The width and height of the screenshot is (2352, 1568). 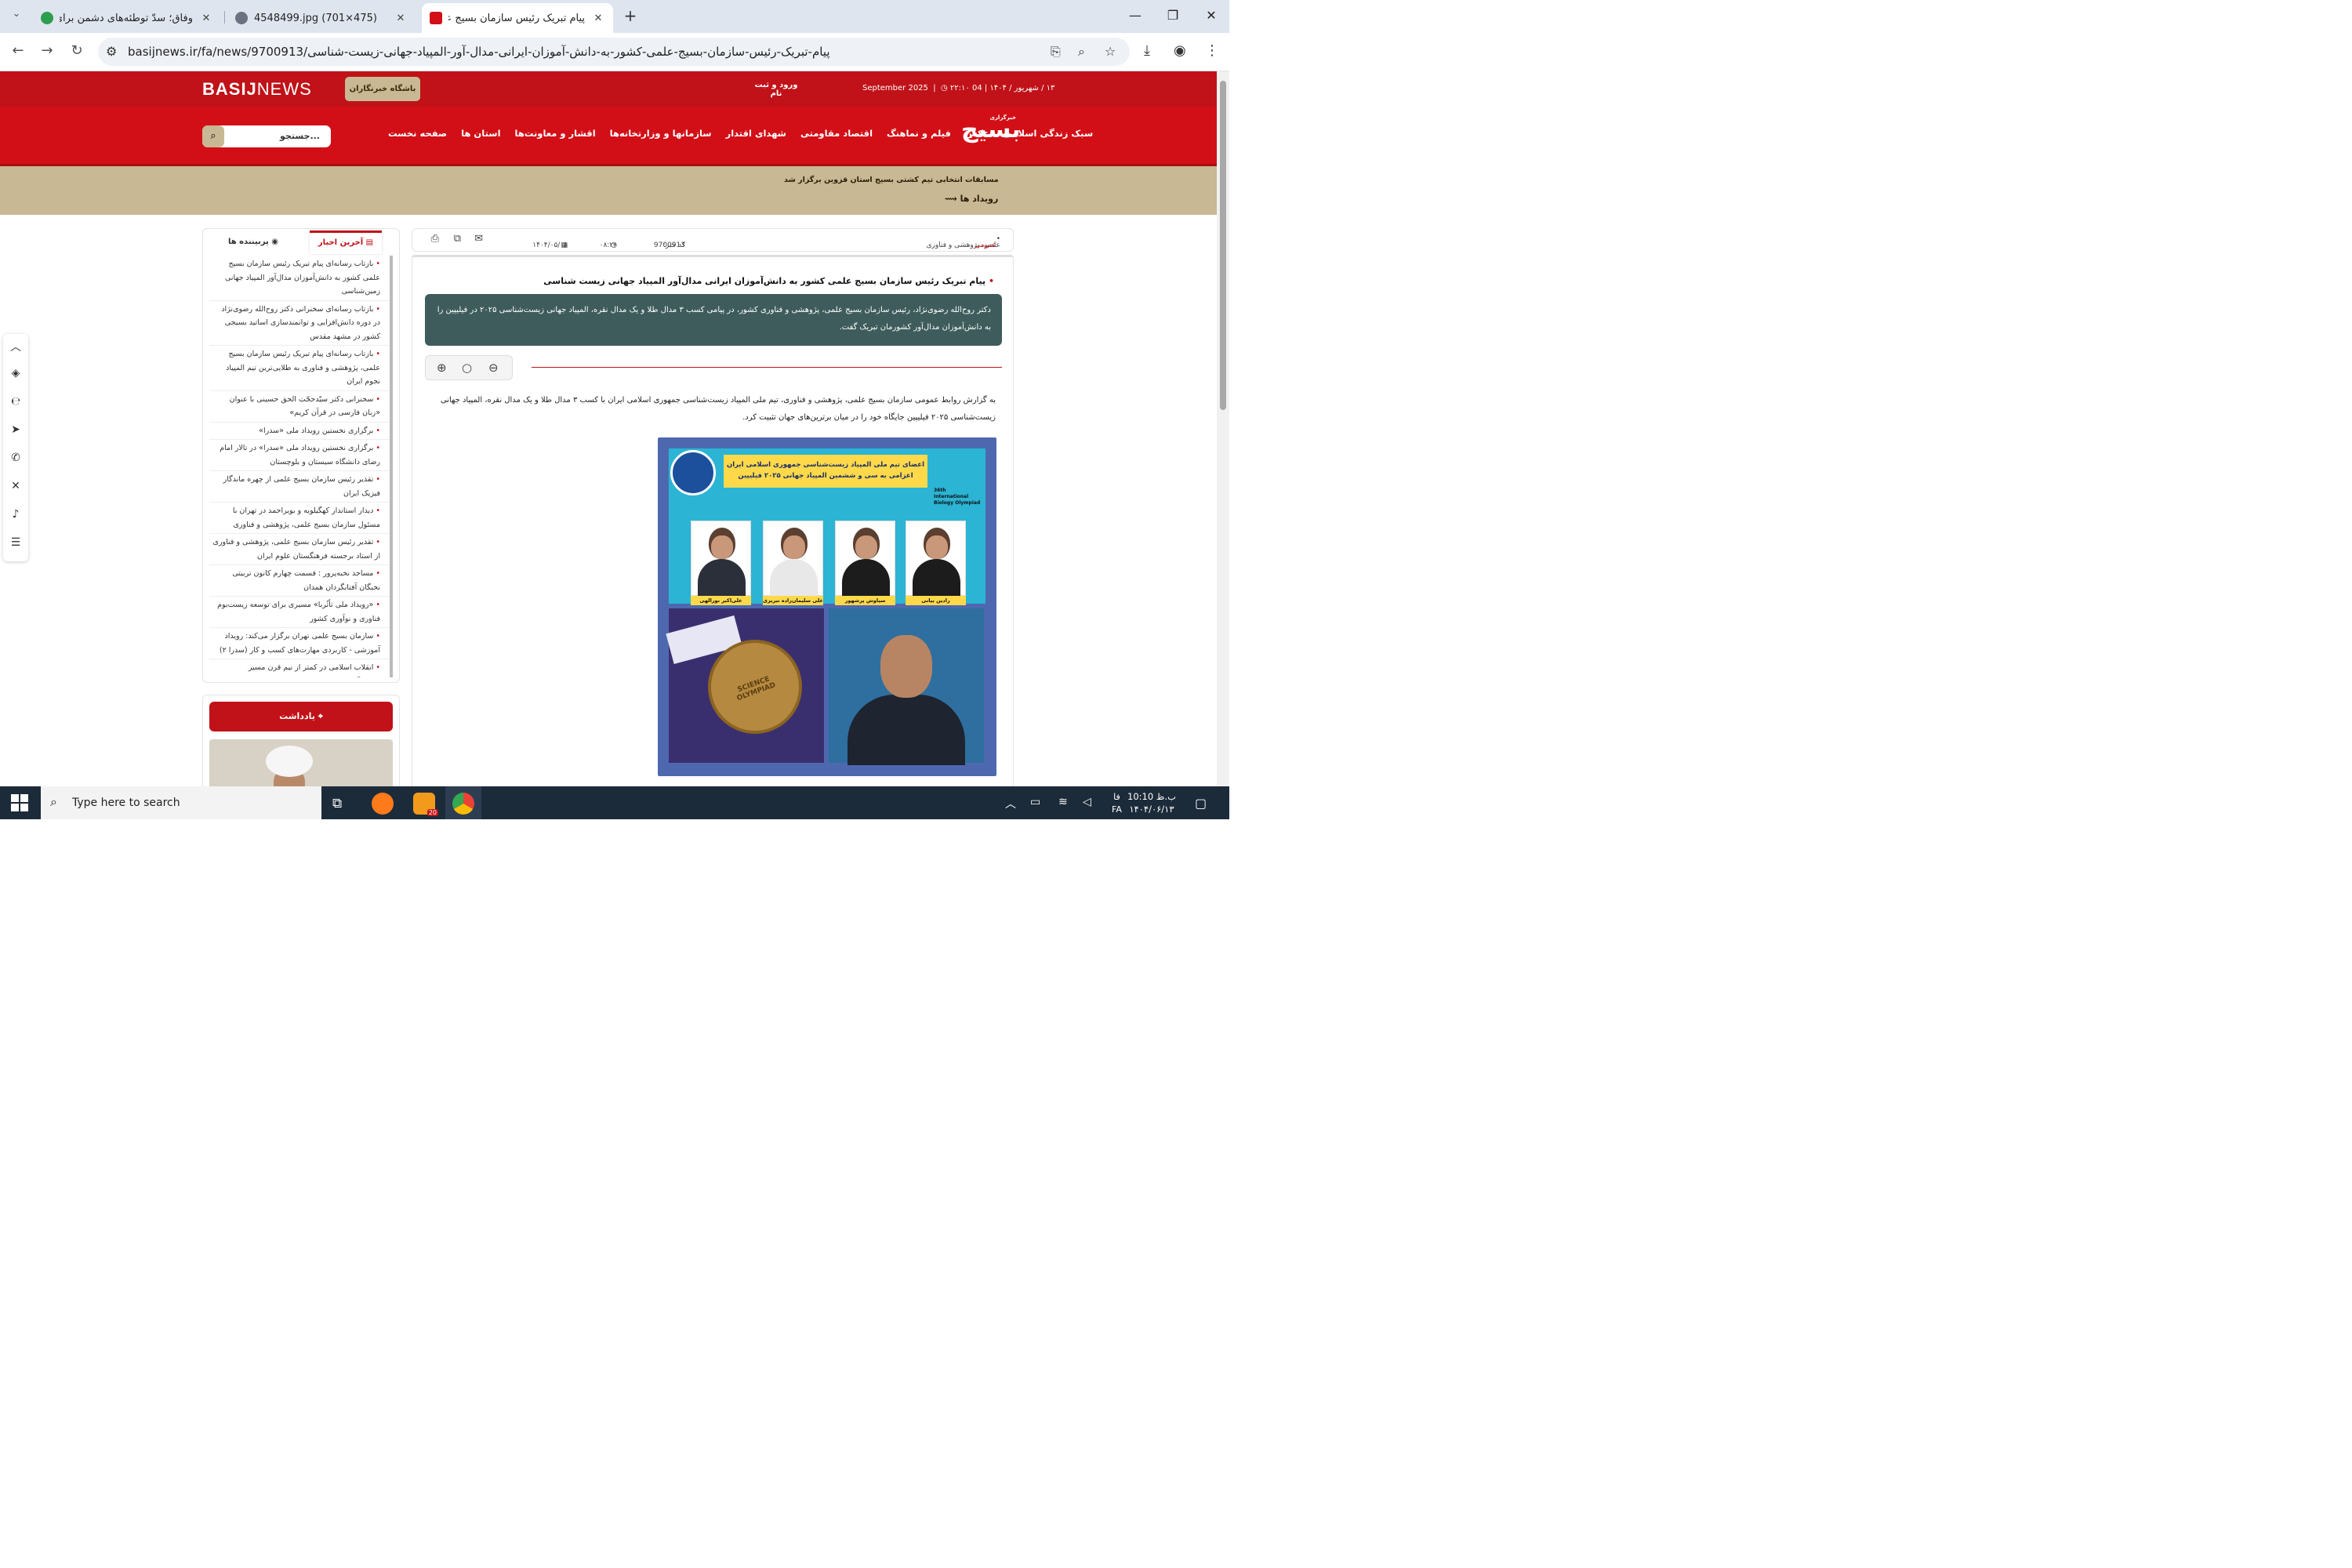 I want to click on profile-icon: ◉, so click(x=1180, y=51).